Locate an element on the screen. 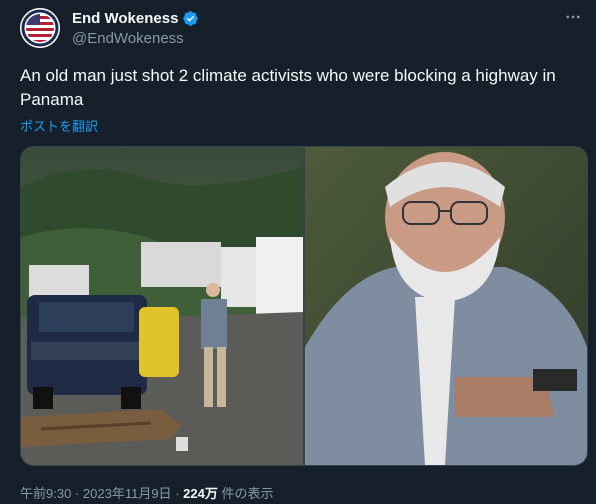 Image resolution: width=596 pixels, height=504 pixels. avatar-flag-icon is located at coordinates (40, 28).